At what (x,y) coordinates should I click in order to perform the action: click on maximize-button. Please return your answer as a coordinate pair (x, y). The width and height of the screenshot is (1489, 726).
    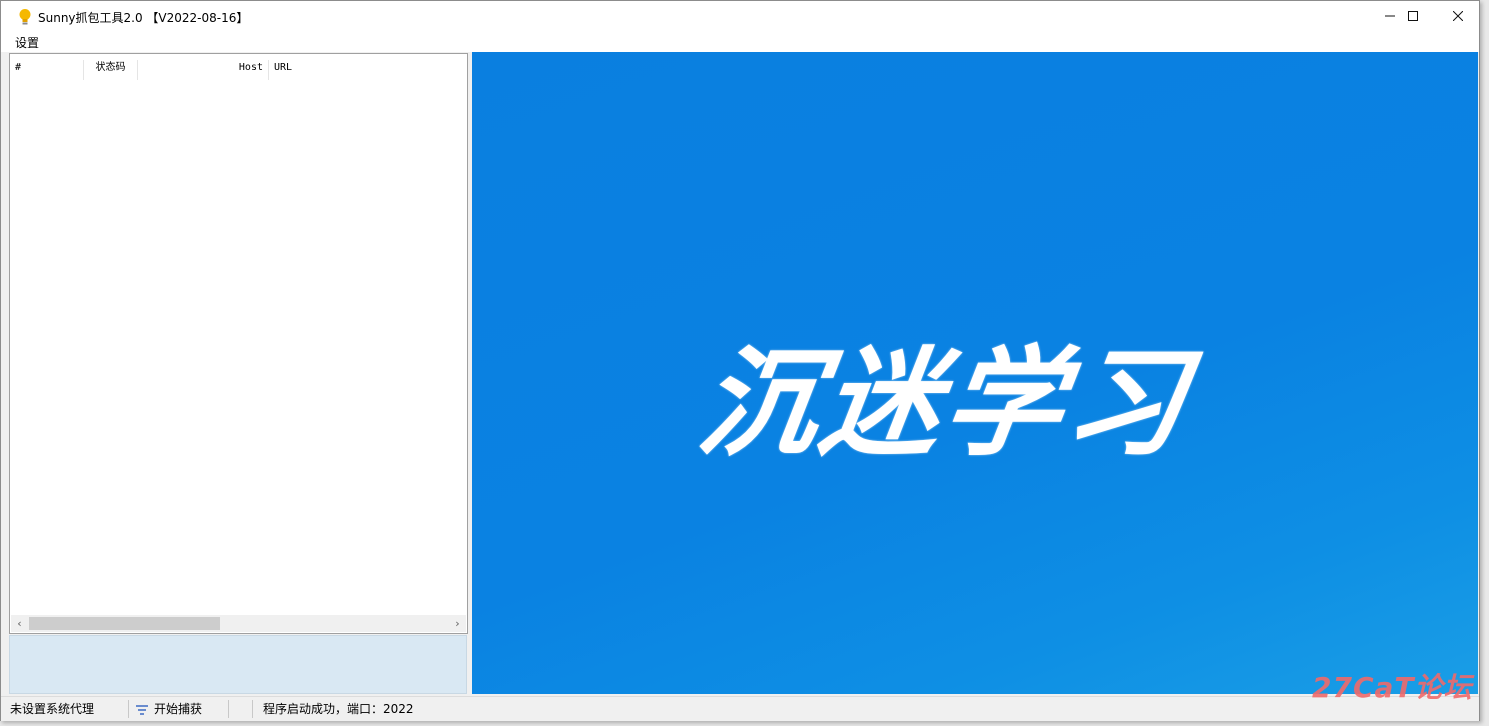
    Looking at the image, I should click on (1413, 16).